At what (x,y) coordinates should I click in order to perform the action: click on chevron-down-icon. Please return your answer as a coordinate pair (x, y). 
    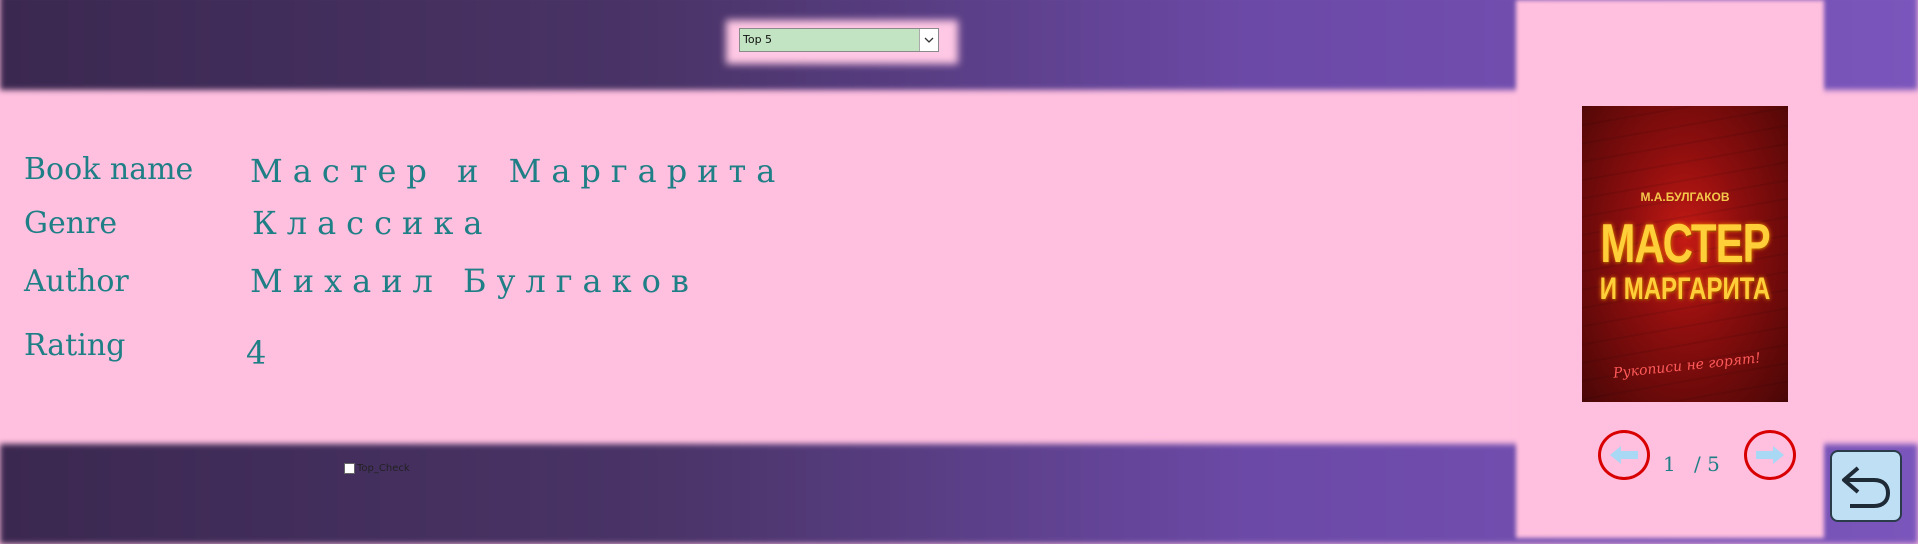
    Looking at the image, I should click on (928, 40).